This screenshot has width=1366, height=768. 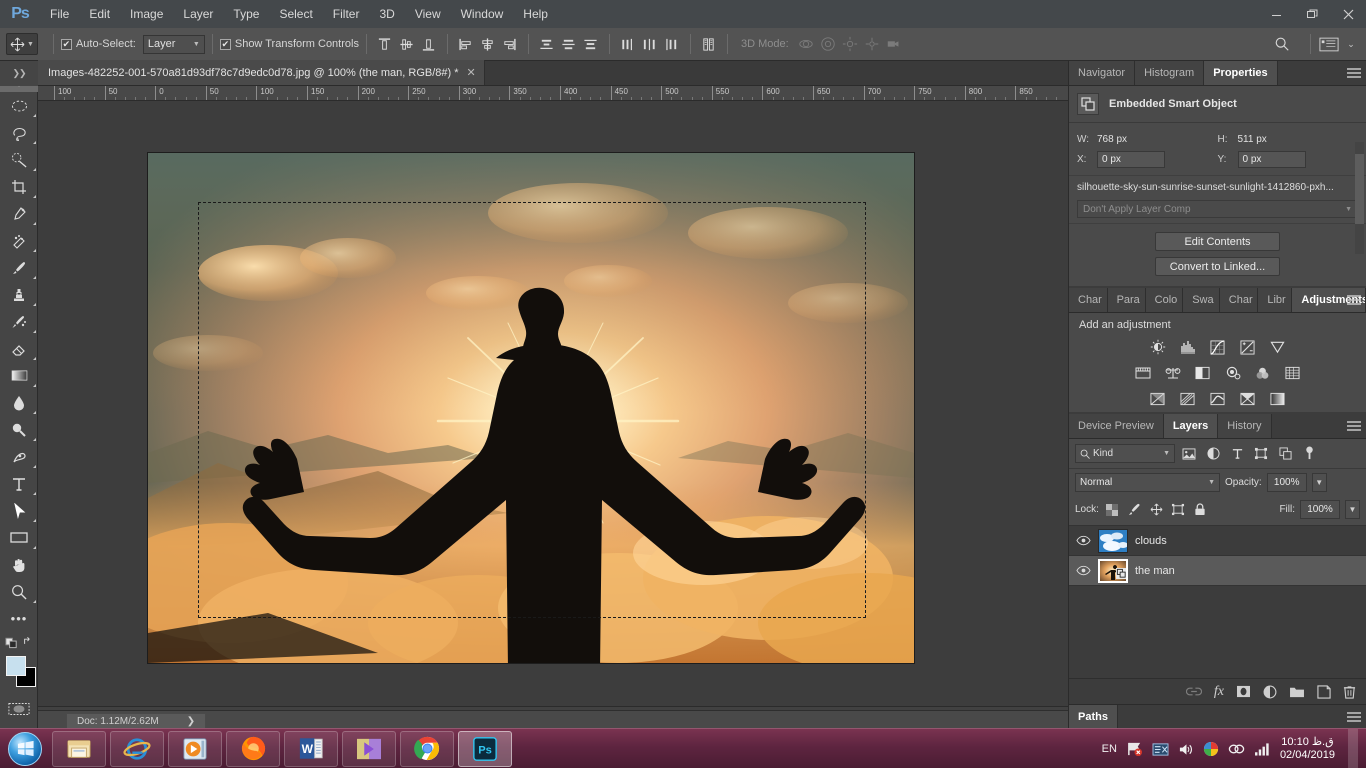 What do you see at coordinates (19, 402) in the screenshot?
I see `blur-tool` at bounding box center [19, 402].